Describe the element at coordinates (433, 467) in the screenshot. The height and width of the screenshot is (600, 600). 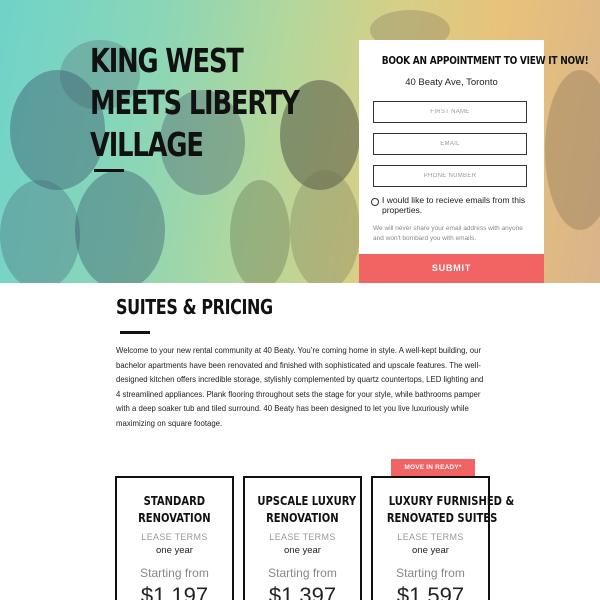
I see `move-in-ready-badge: MOVE IN READY*` at that location.